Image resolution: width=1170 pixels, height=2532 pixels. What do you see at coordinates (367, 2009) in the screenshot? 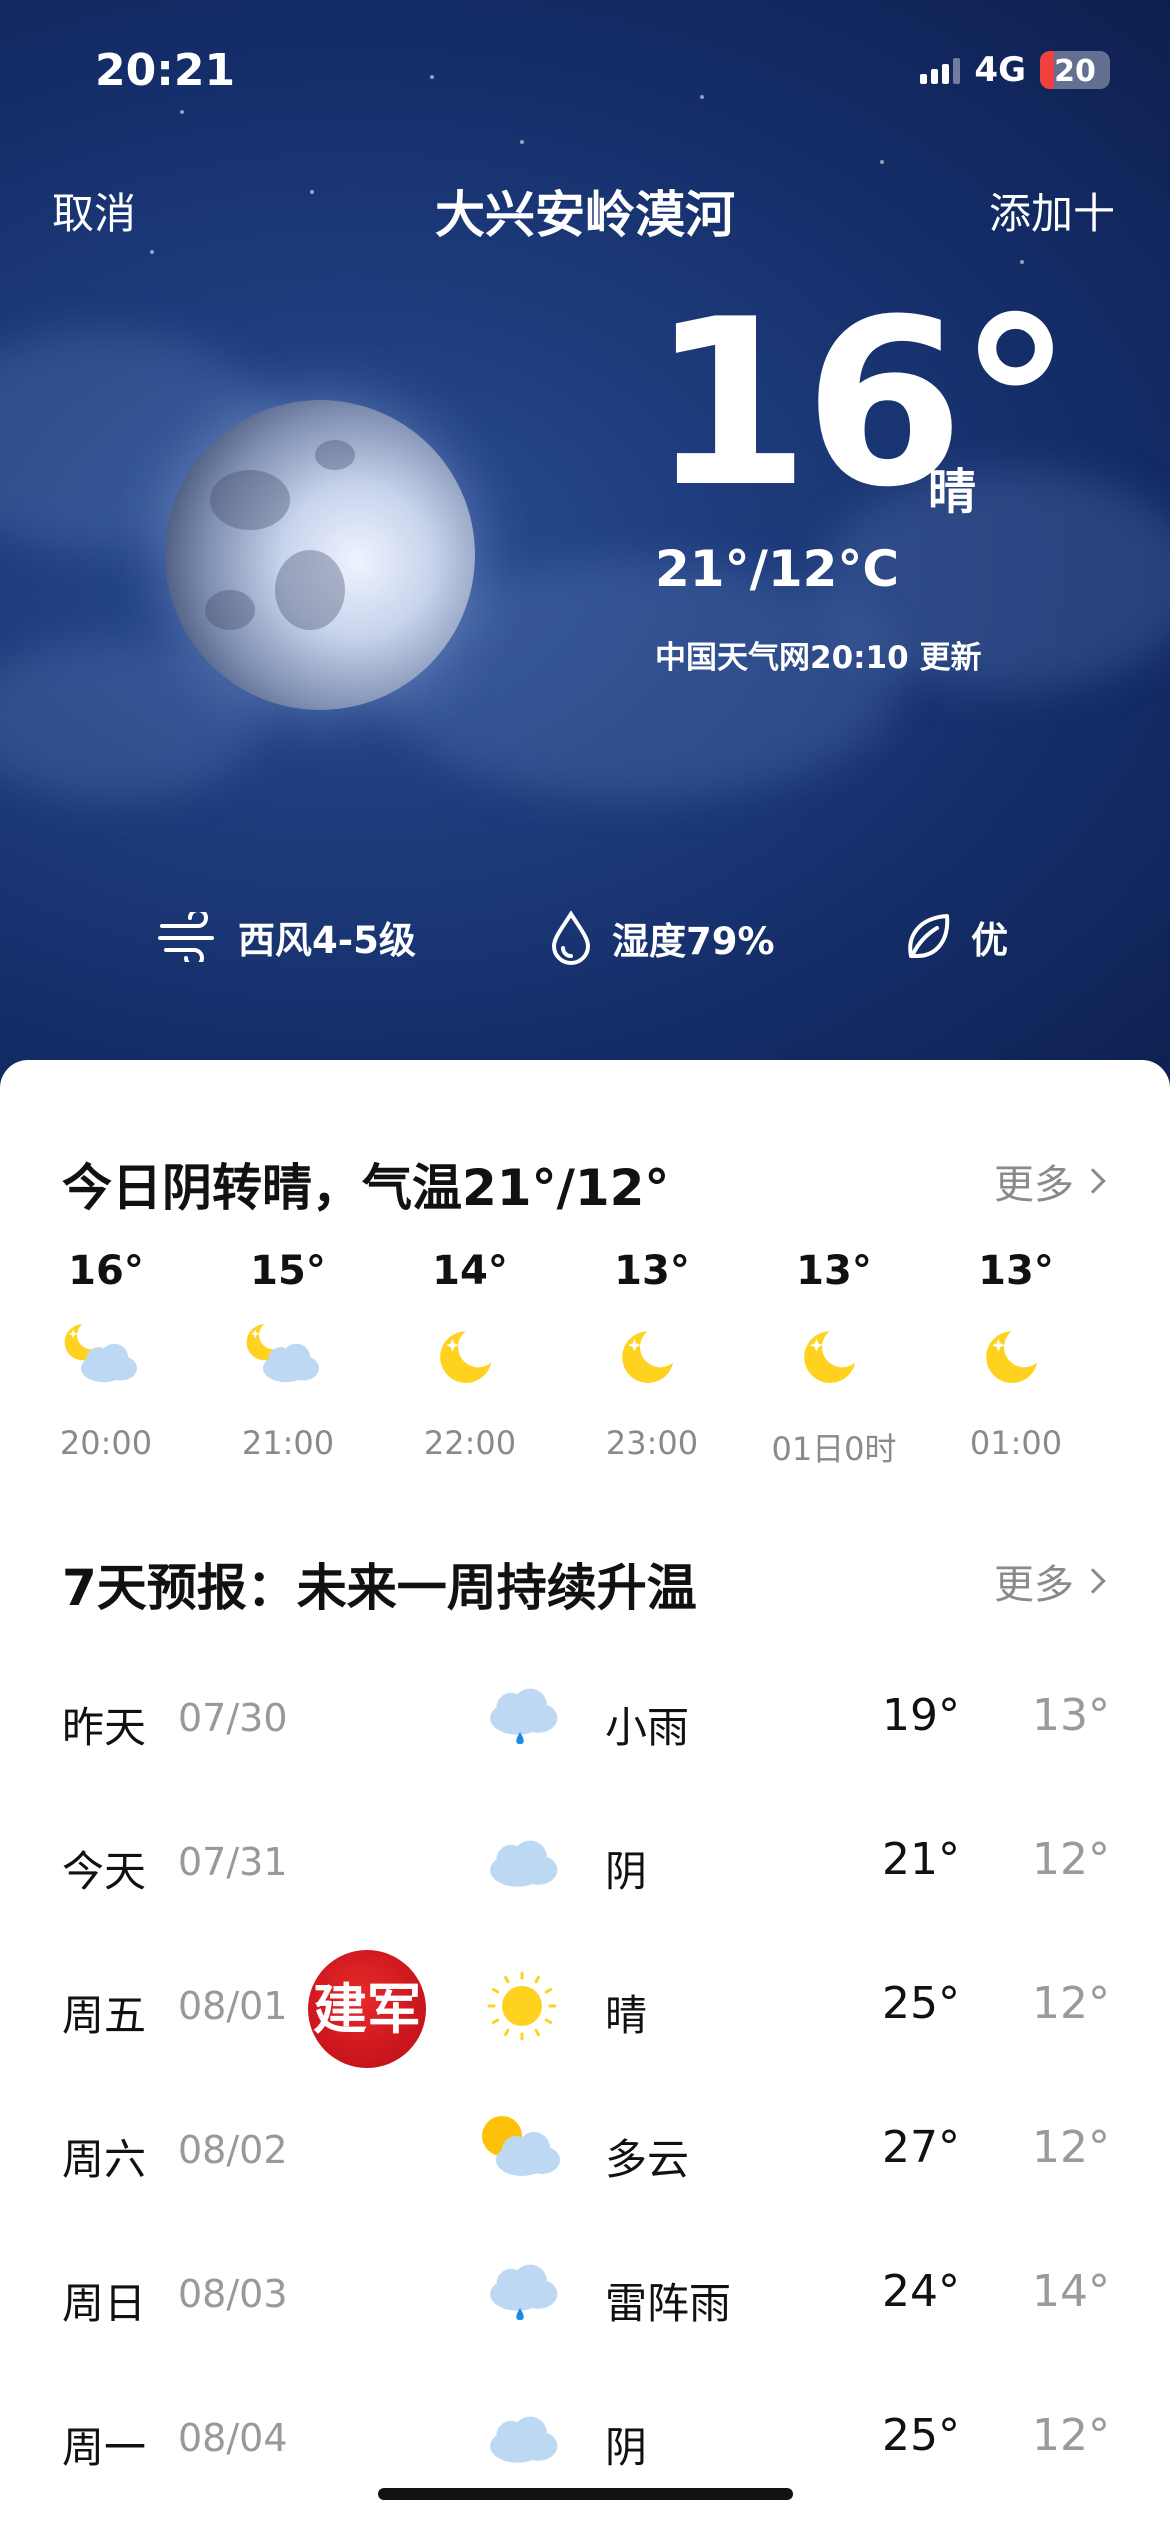
I see `festival-badge: 建军` at bounding box center [367, 2009].